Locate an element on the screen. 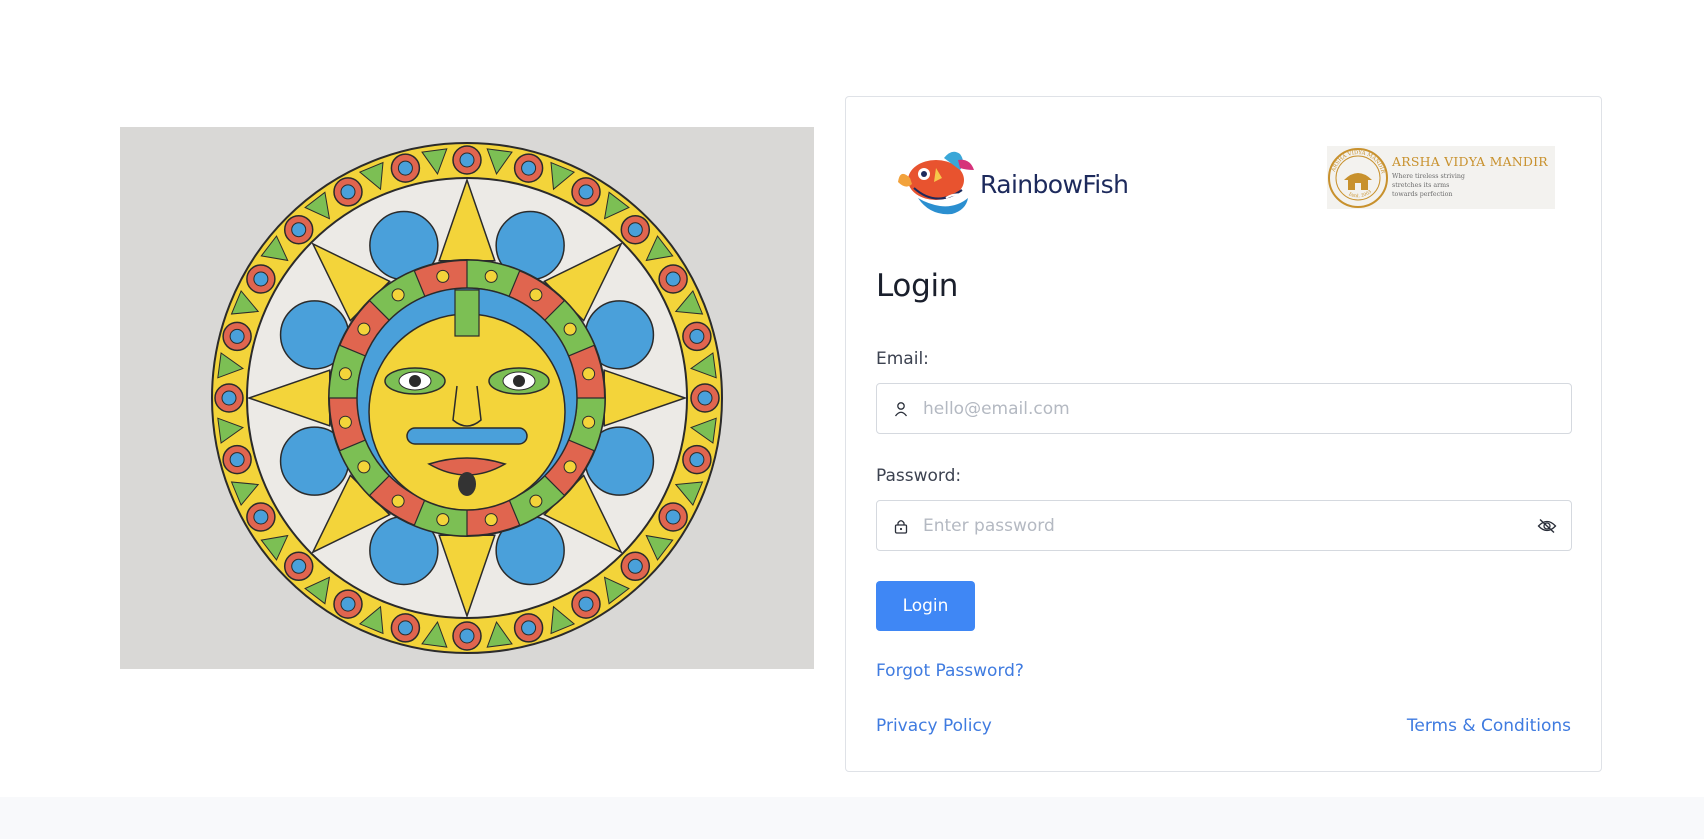 The width and height of the screenshot is (1704, 839). arsha-tagline-2: stretches its arms is located at coordinates (1421, 186).